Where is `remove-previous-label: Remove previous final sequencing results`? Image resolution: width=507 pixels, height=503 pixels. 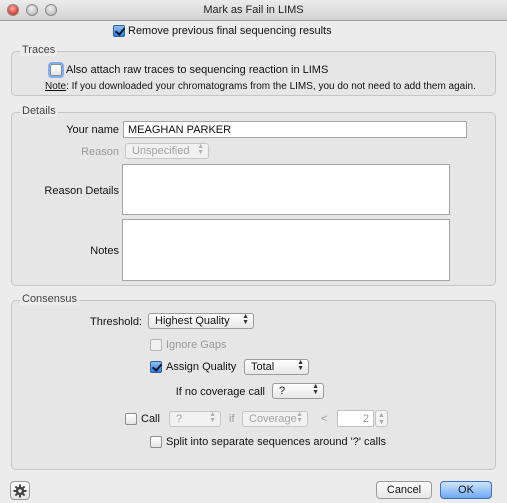 remove-previous-label: Remove previous final sequencing results is located at coordinates (230, 31).